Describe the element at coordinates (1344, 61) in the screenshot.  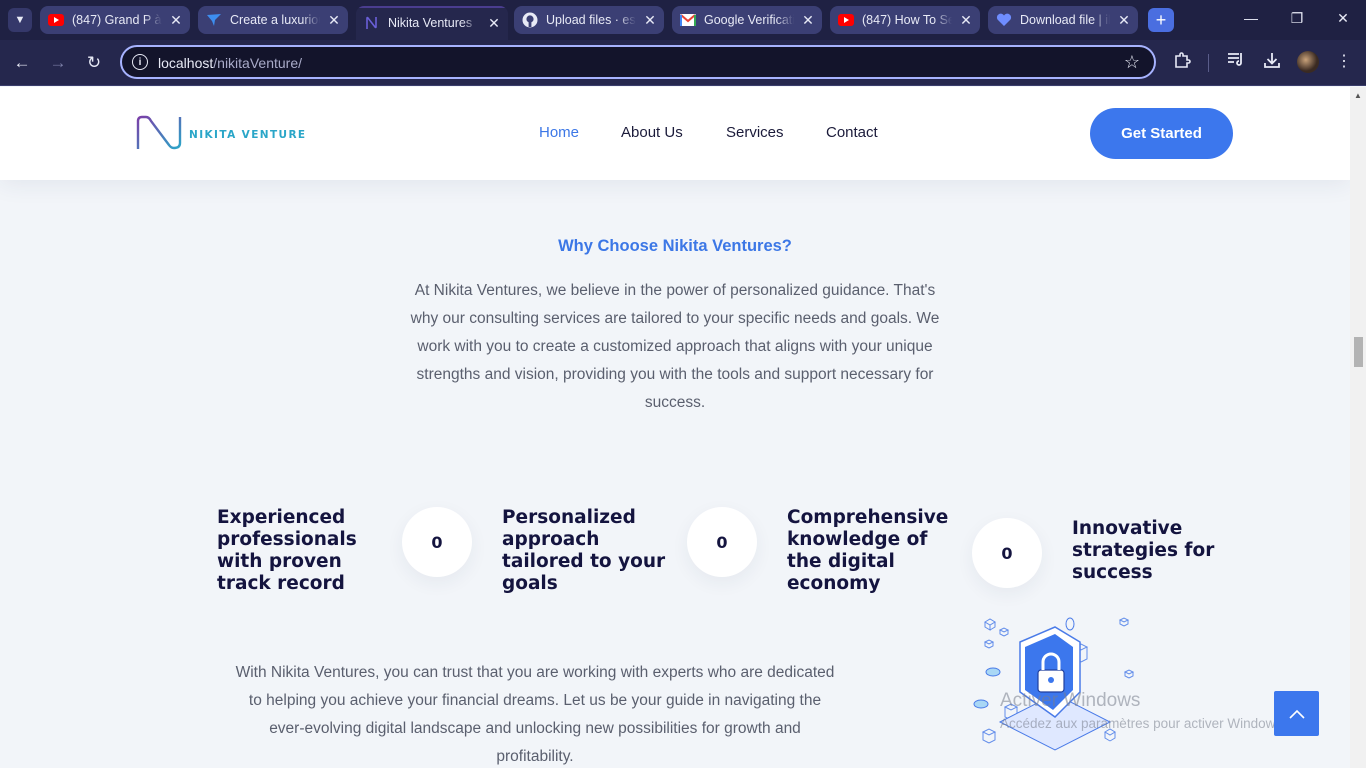
I see `browser-menu-icon: ⋮` at that location.